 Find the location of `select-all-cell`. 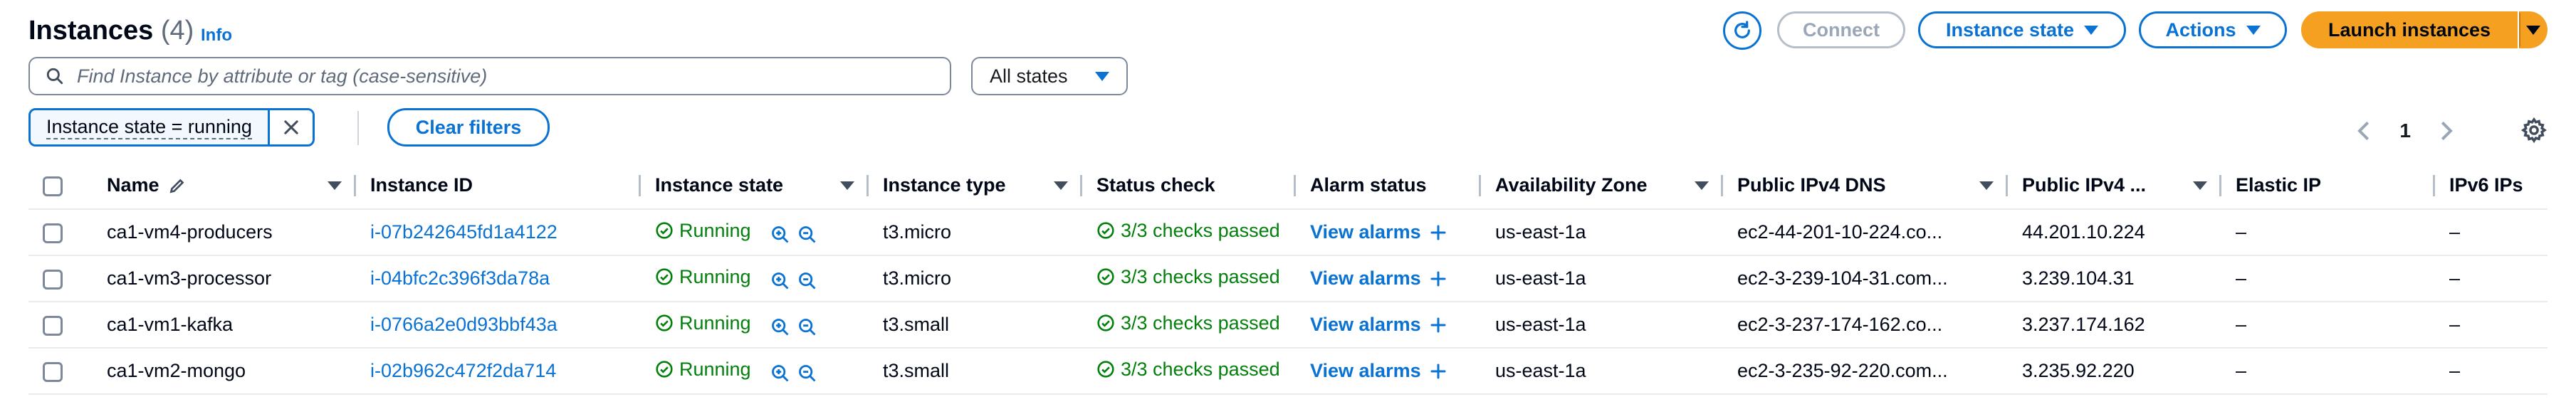

select-all-cell is located at coordinates (60, 186).